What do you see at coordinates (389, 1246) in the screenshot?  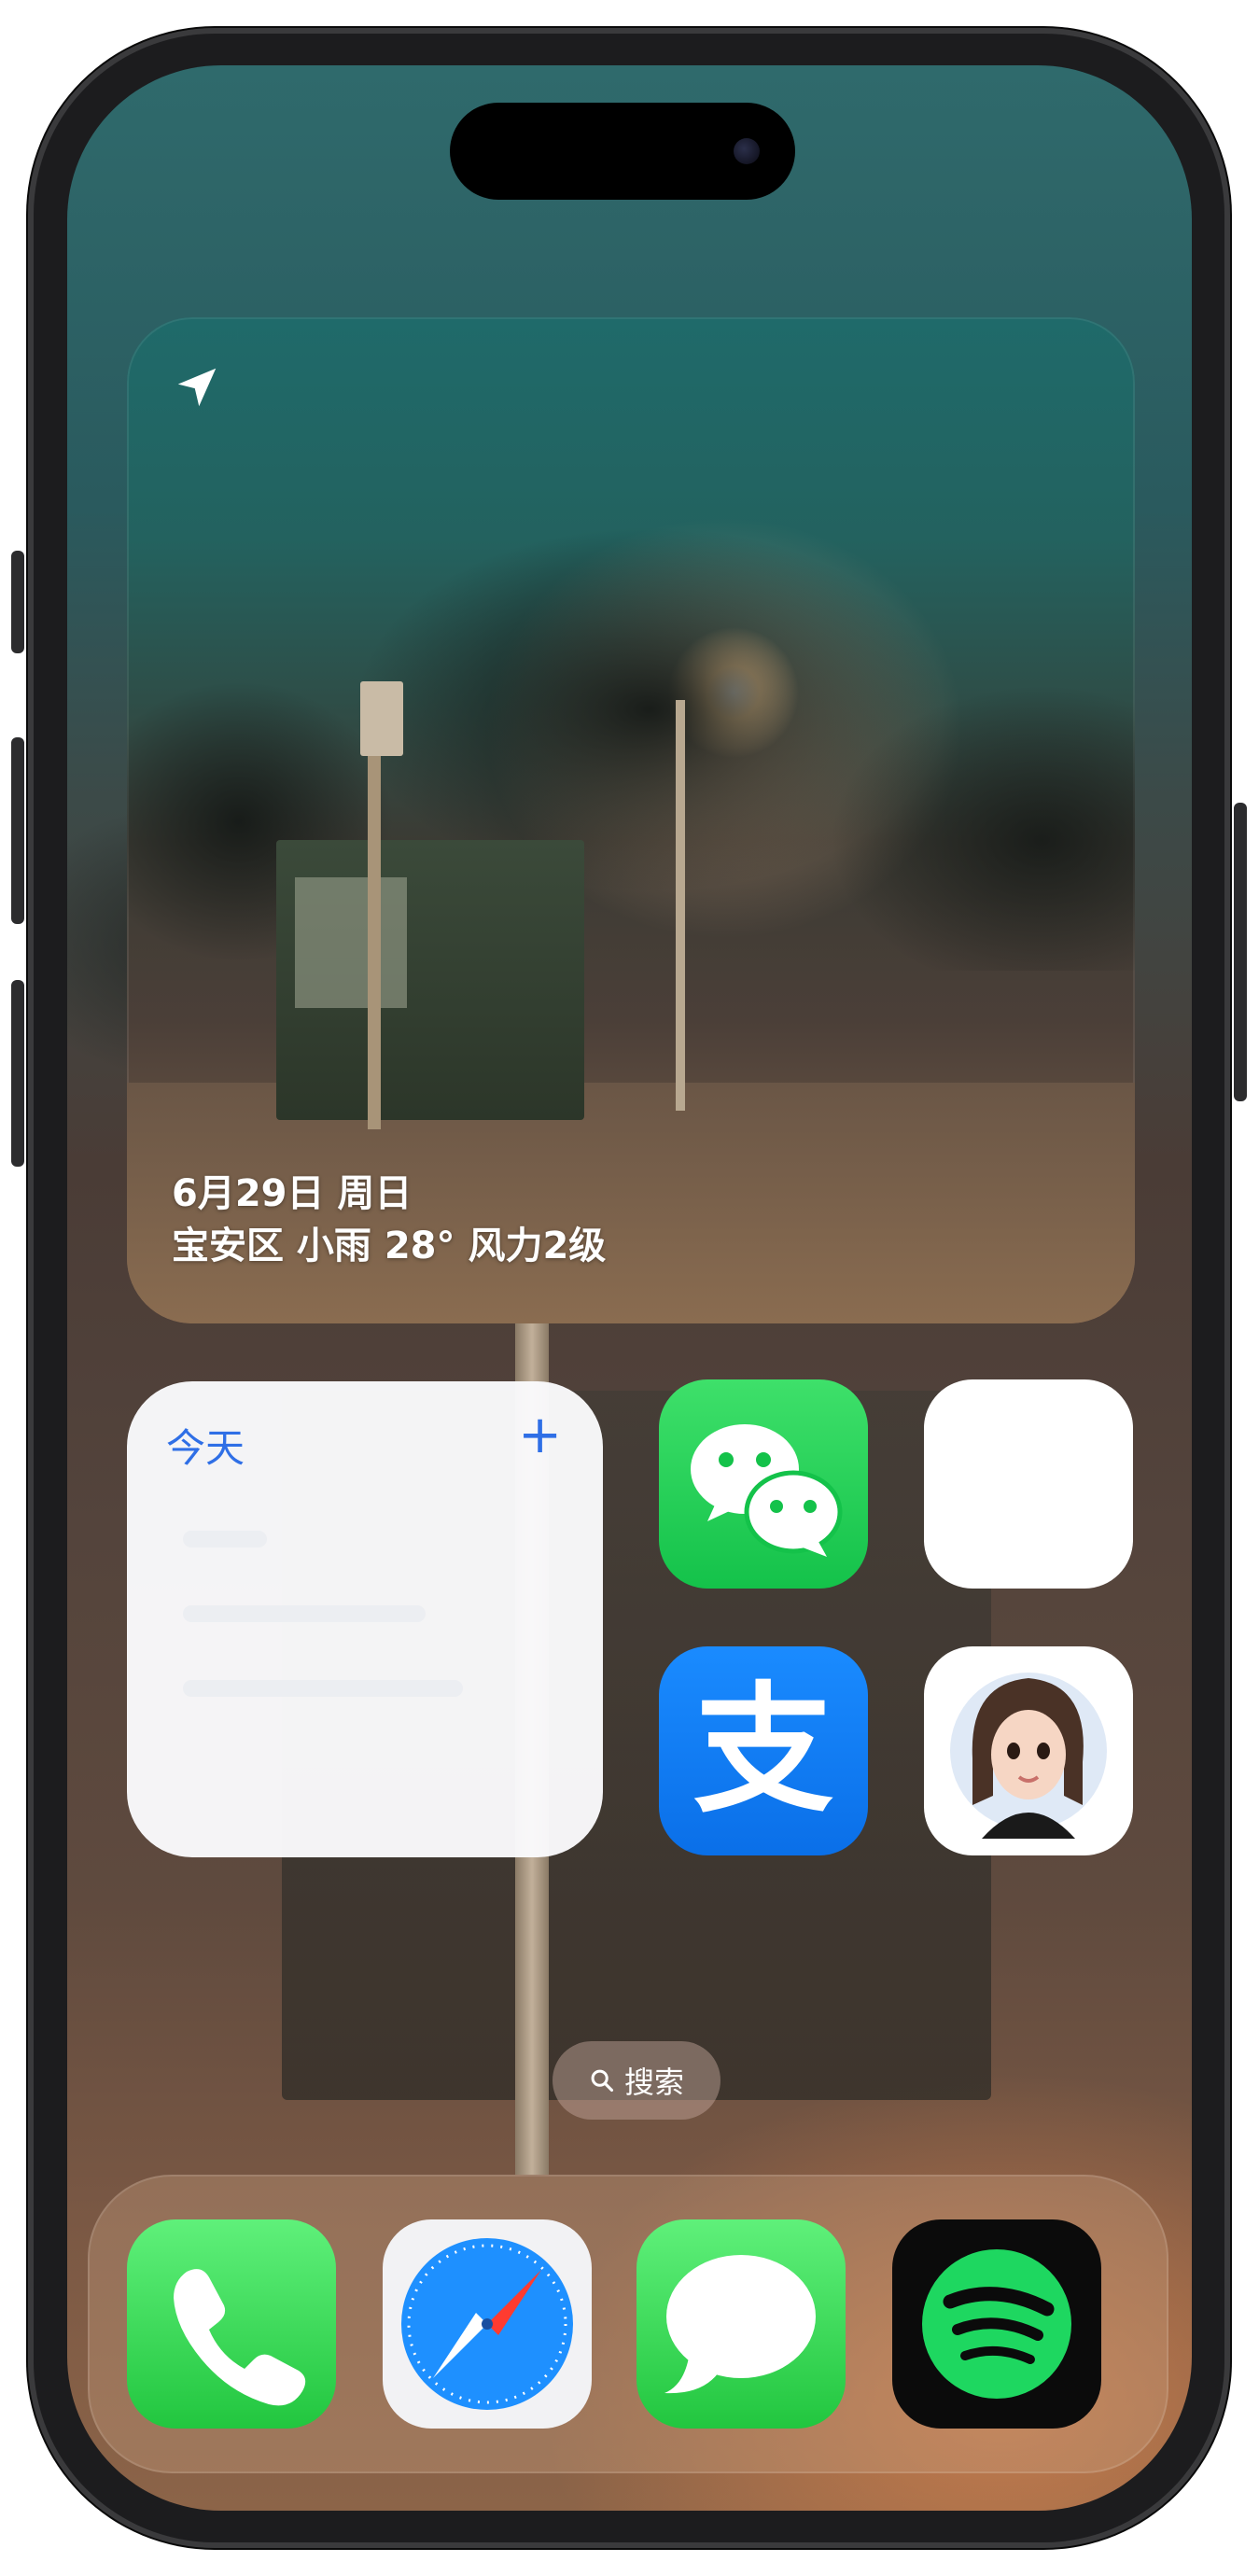 I see `widget-weather: 宝安区 小雨 28° 风力2级` at bounding box center [389, 1246].